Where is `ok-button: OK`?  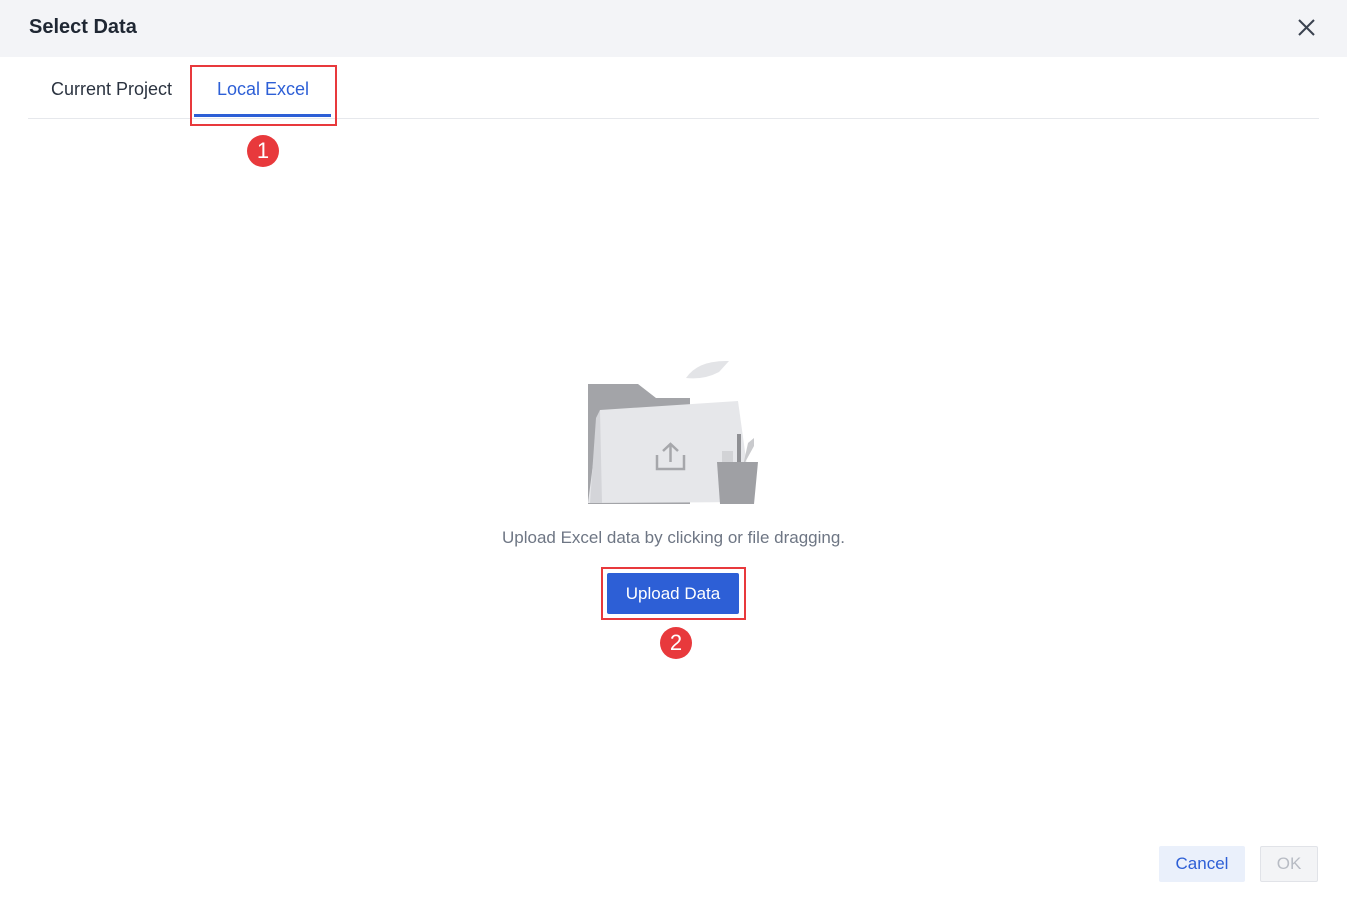
ok-button: OK is located at coordinates (1289, 864).